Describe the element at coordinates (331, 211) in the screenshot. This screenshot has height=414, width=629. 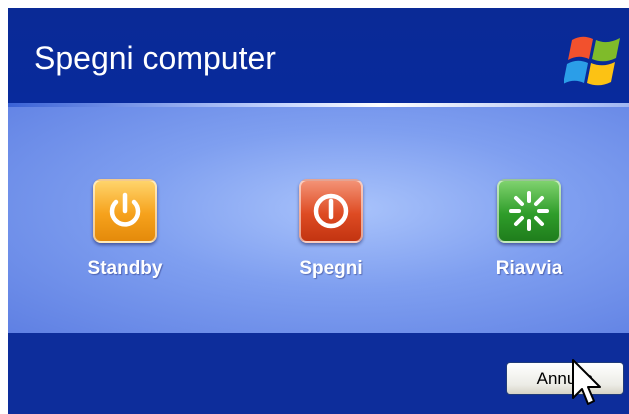
I see `power-off-icon` at that location.